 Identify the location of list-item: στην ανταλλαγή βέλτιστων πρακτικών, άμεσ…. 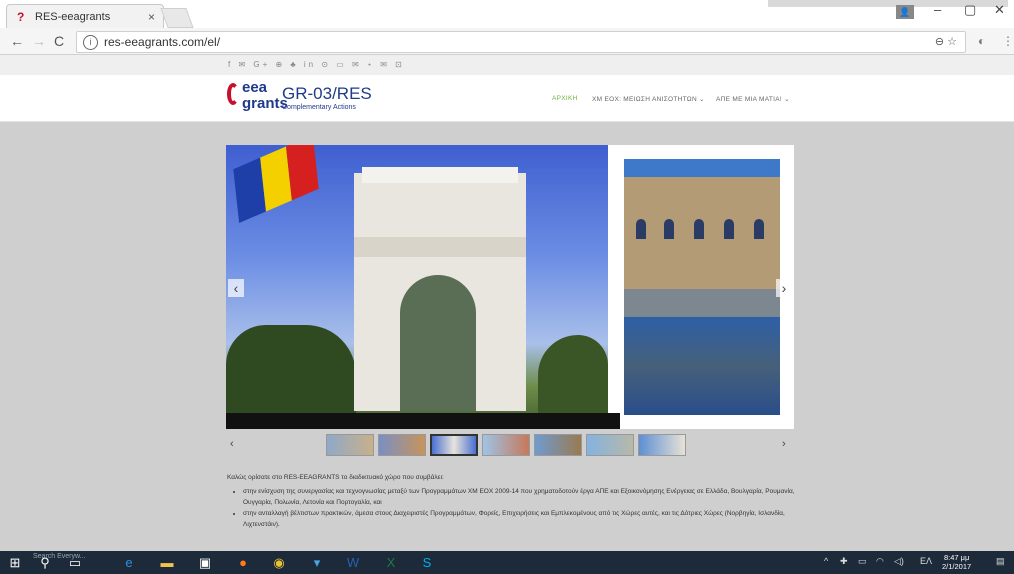
(528, 519).